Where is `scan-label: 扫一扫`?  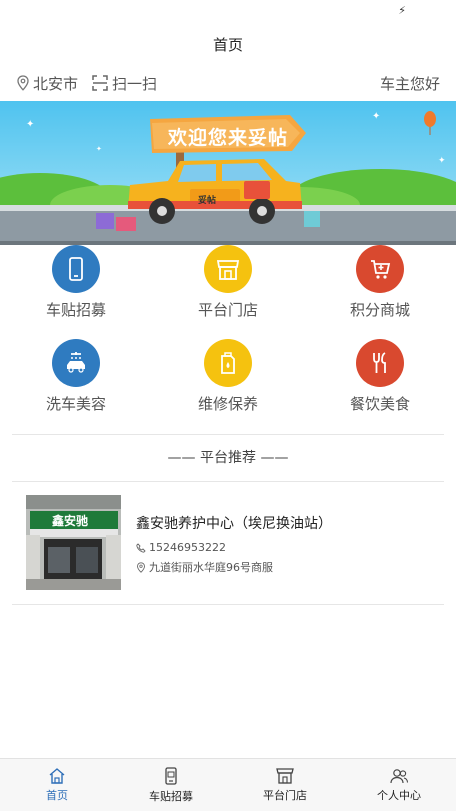
scan-label: 扫一扫 is located at coordinates (135, 83).